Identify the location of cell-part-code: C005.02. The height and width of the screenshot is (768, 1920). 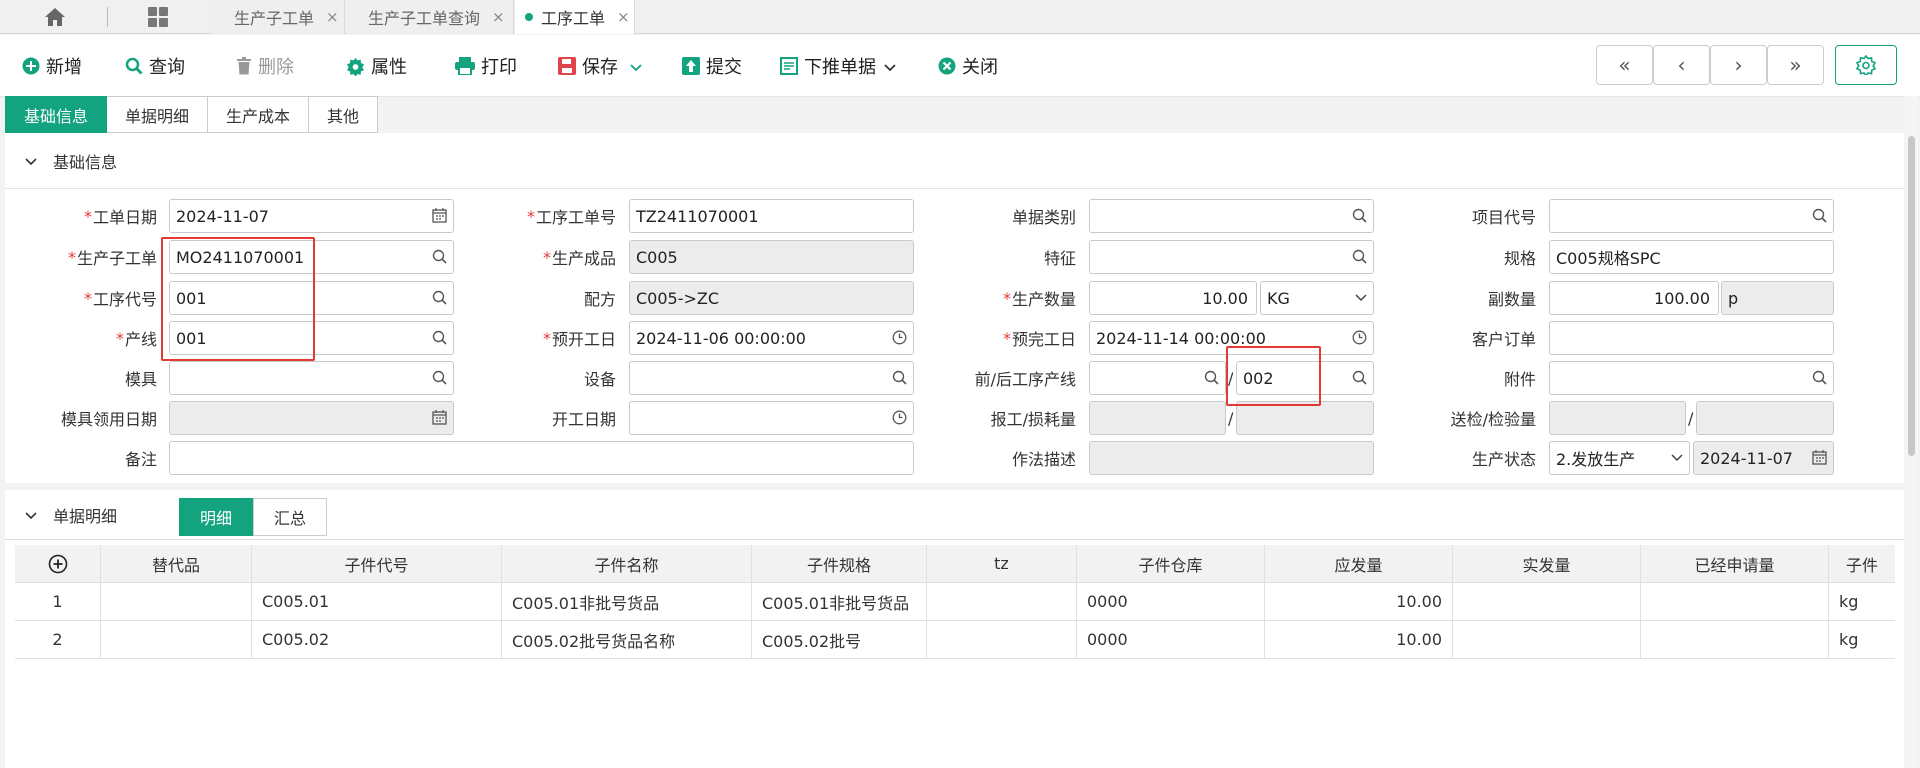
(377, 640).